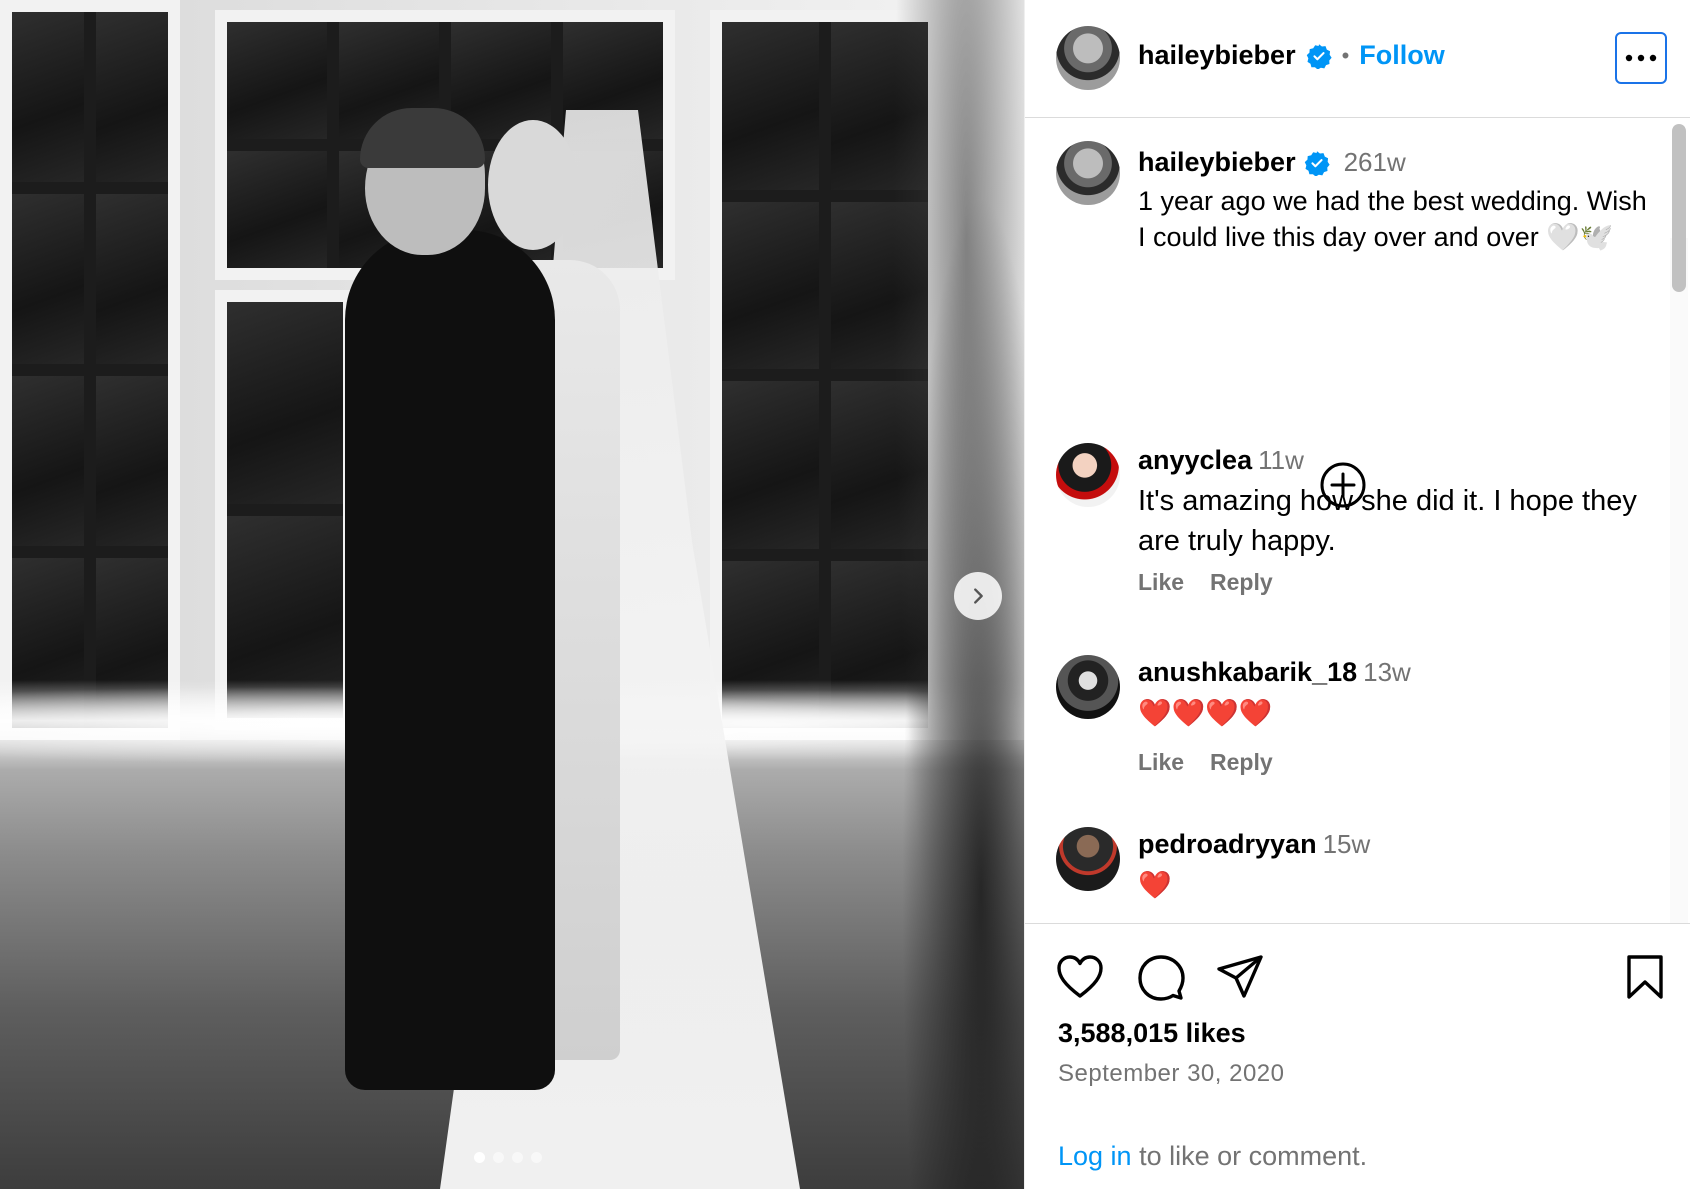  Describe the element at coordinates (1152, 1033) in the screenshot. I see `likes-count: 3,588,015 likes` at that location.